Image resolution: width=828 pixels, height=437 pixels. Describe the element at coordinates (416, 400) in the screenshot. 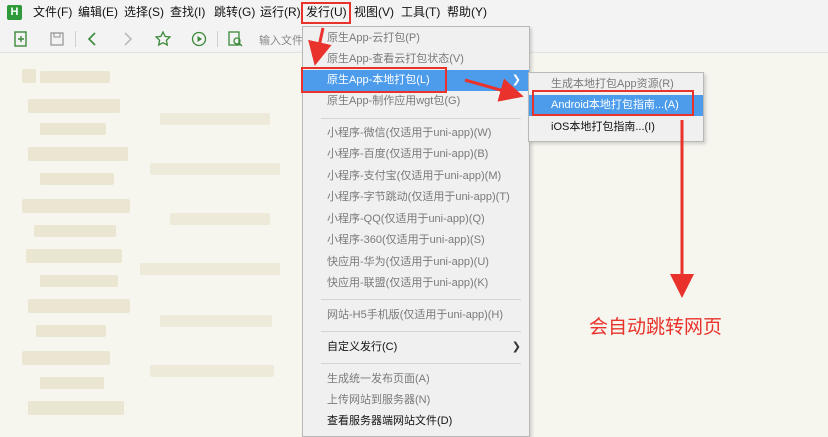

I see `menu-item-upload-server: 上传网站到服务器(N)` at that location.